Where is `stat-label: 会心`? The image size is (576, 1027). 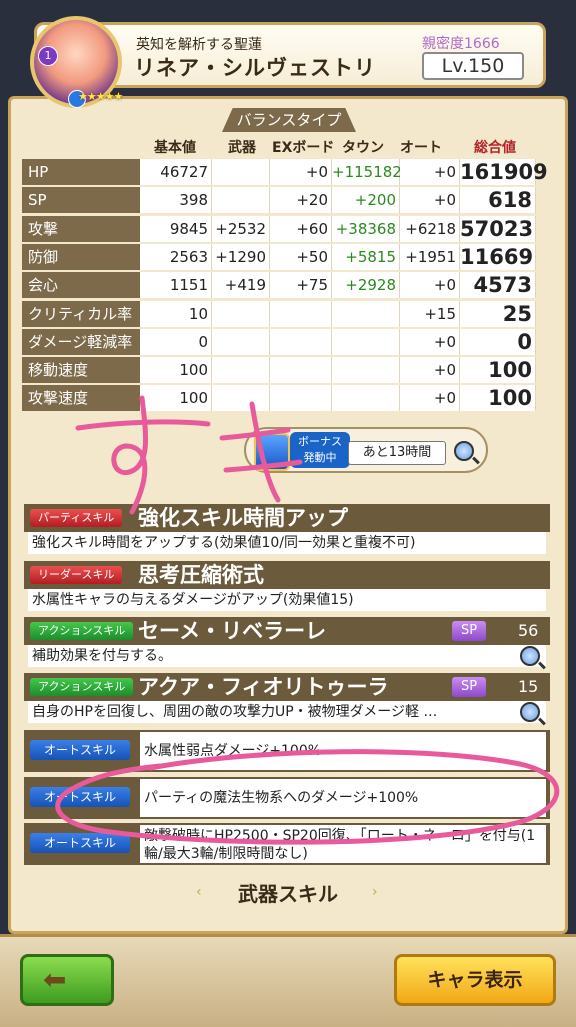
stat-label: 会心 is located at coordinates (81, 285).